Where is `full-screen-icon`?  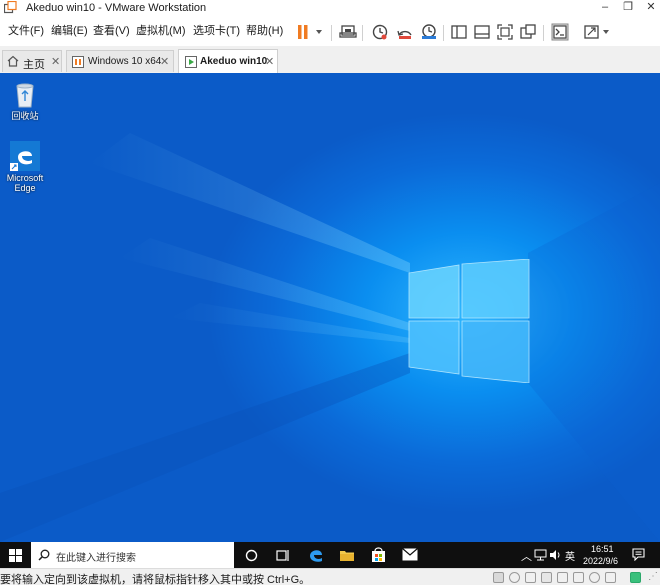 full-screen-icon is located at coordinates (505, 32).